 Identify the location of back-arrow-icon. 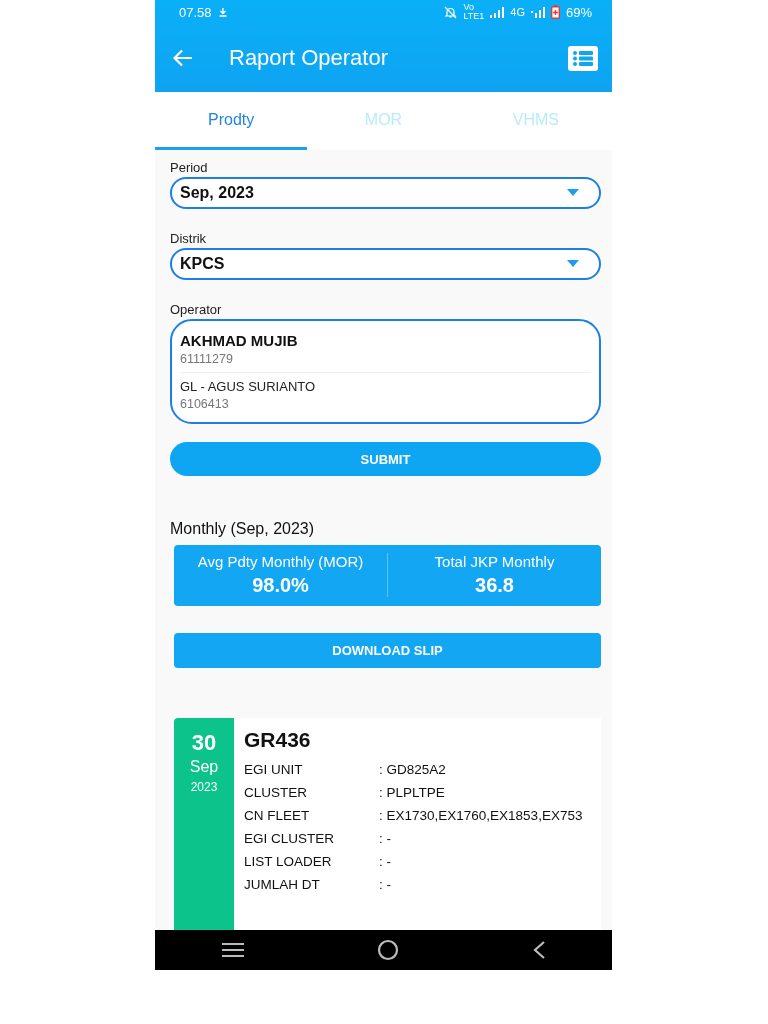
(183, 58).